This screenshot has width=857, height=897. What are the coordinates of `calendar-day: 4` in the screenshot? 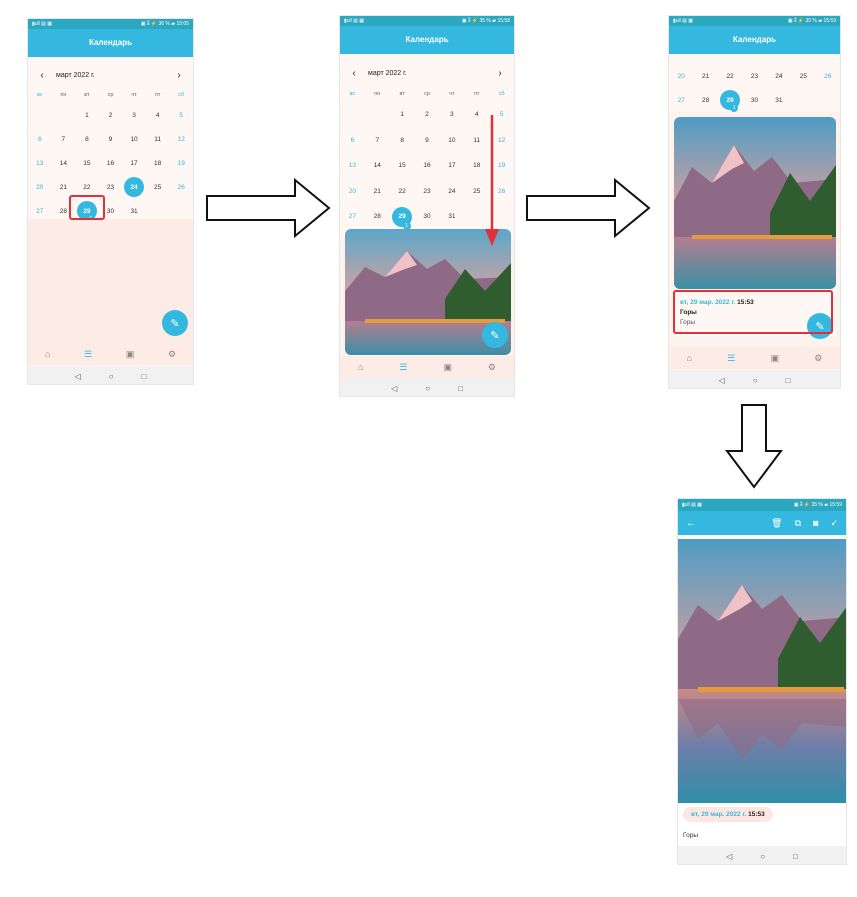 It's located at (158, 115).